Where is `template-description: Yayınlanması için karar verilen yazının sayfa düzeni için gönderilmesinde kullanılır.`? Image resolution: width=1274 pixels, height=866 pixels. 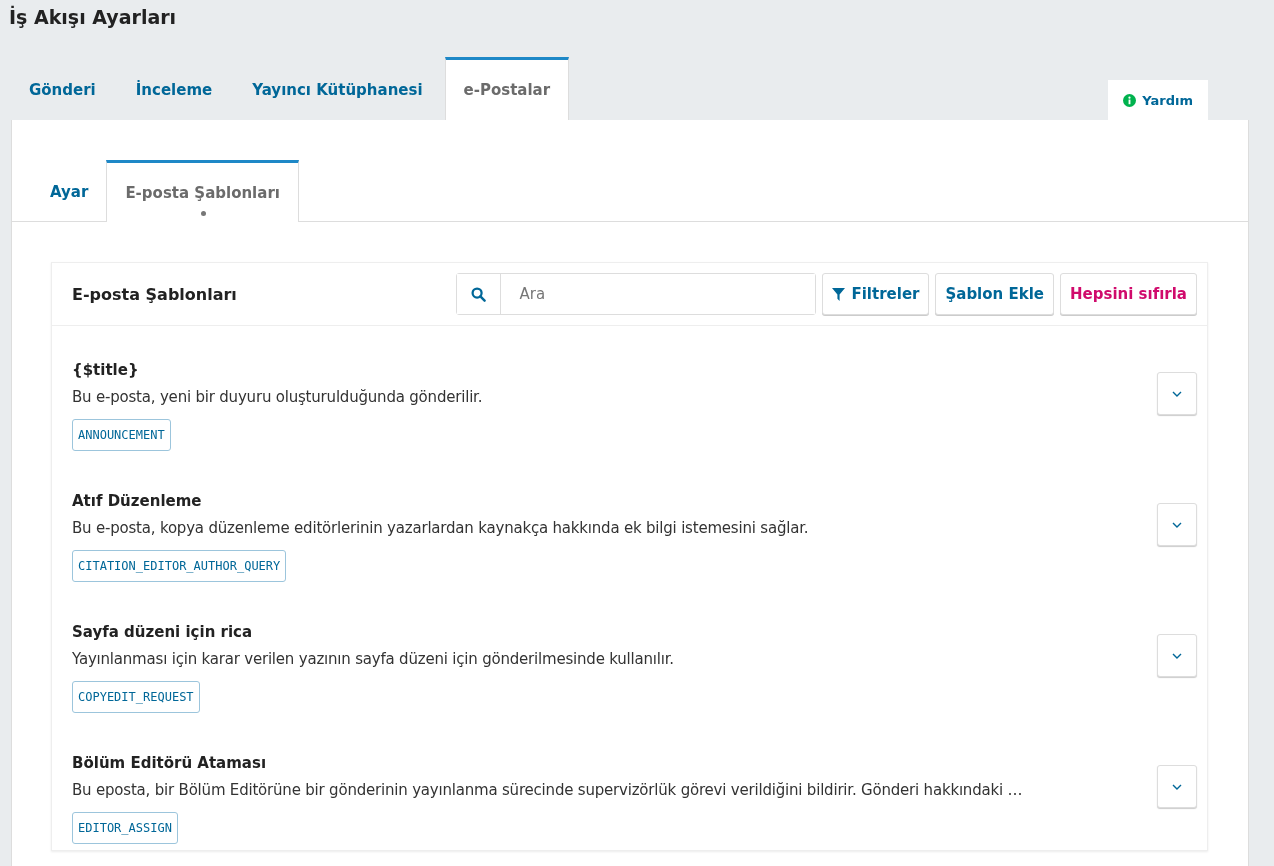 template-description: Yayınlanması için karar verilen yazının sayfa düzeni için gönderilmesinde kullanılır. is located at coordinates (373, 659).